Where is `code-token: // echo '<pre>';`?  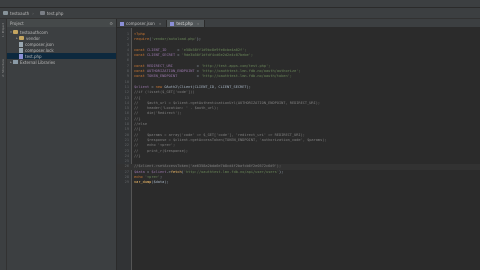
code-token: // echo '<pre>'; is located at coordinates (155, 145).